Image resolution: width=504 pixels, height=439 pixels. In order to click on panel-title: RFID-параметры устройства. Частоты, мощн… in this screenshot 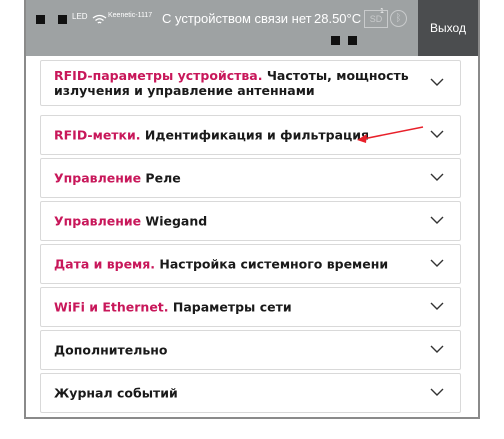, I will do `click(231, 83)`.